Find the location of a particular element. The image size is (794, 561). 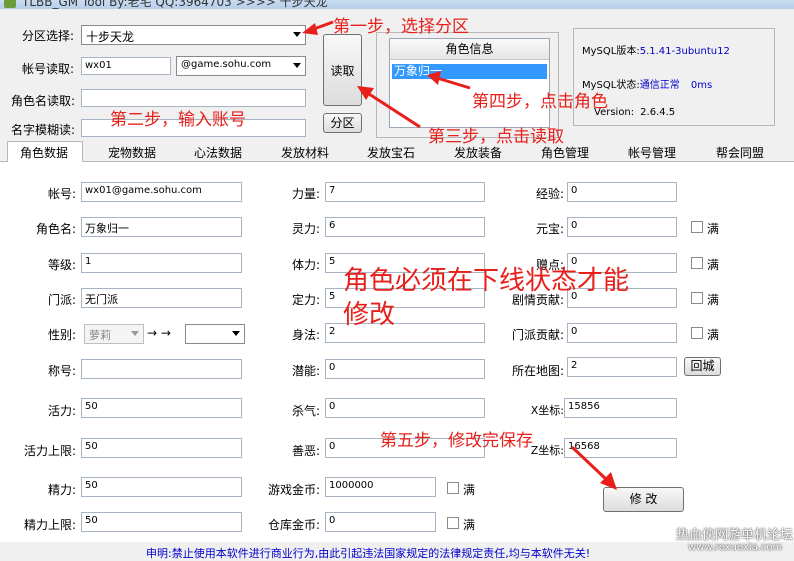

z-coord-label: Z坐标: is located at coordinates (547, 450).